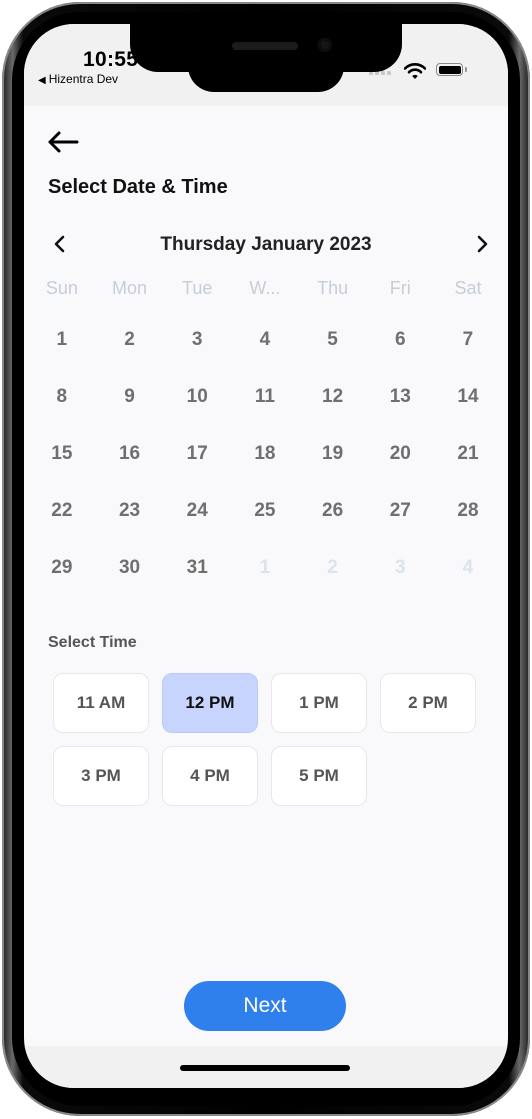 The height and width of the screenshot is (1119, 532). I want to click on calendar-day: 9, so click(130, 413).